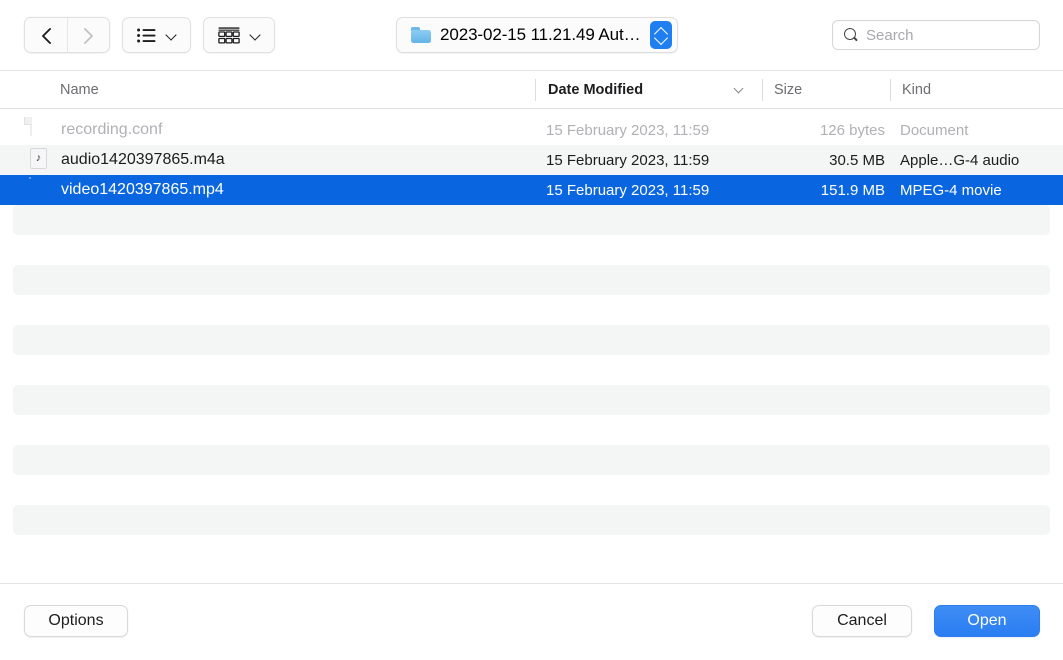 This screenshot has width=1063, height=660. Describe the element at coordinates (146, 35) in the screenshot. I see `list-view-icon` at that location.